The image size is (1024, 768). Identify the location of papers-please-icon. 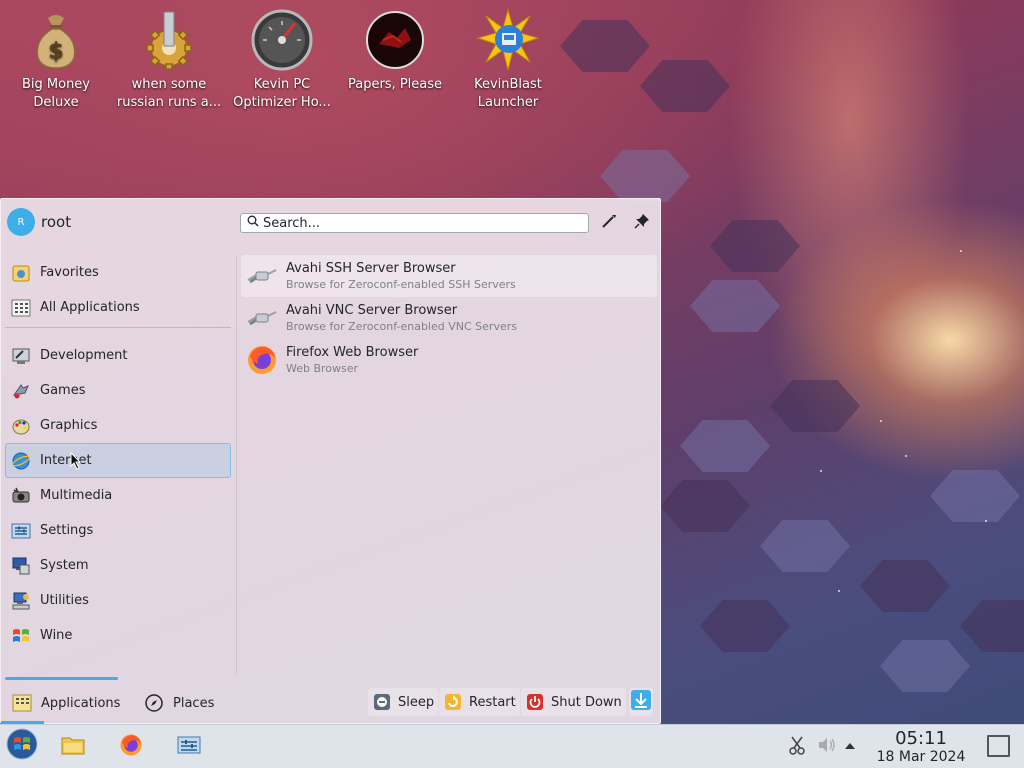
(395, 40).